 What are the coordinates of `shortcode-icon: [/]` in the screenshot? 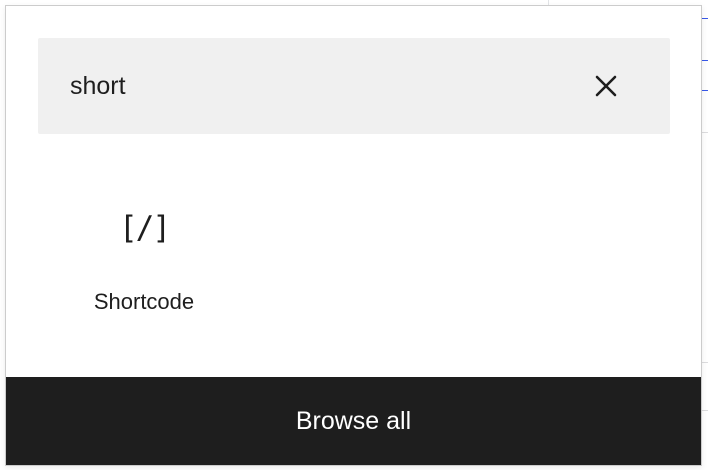 It's located at (145, 228).